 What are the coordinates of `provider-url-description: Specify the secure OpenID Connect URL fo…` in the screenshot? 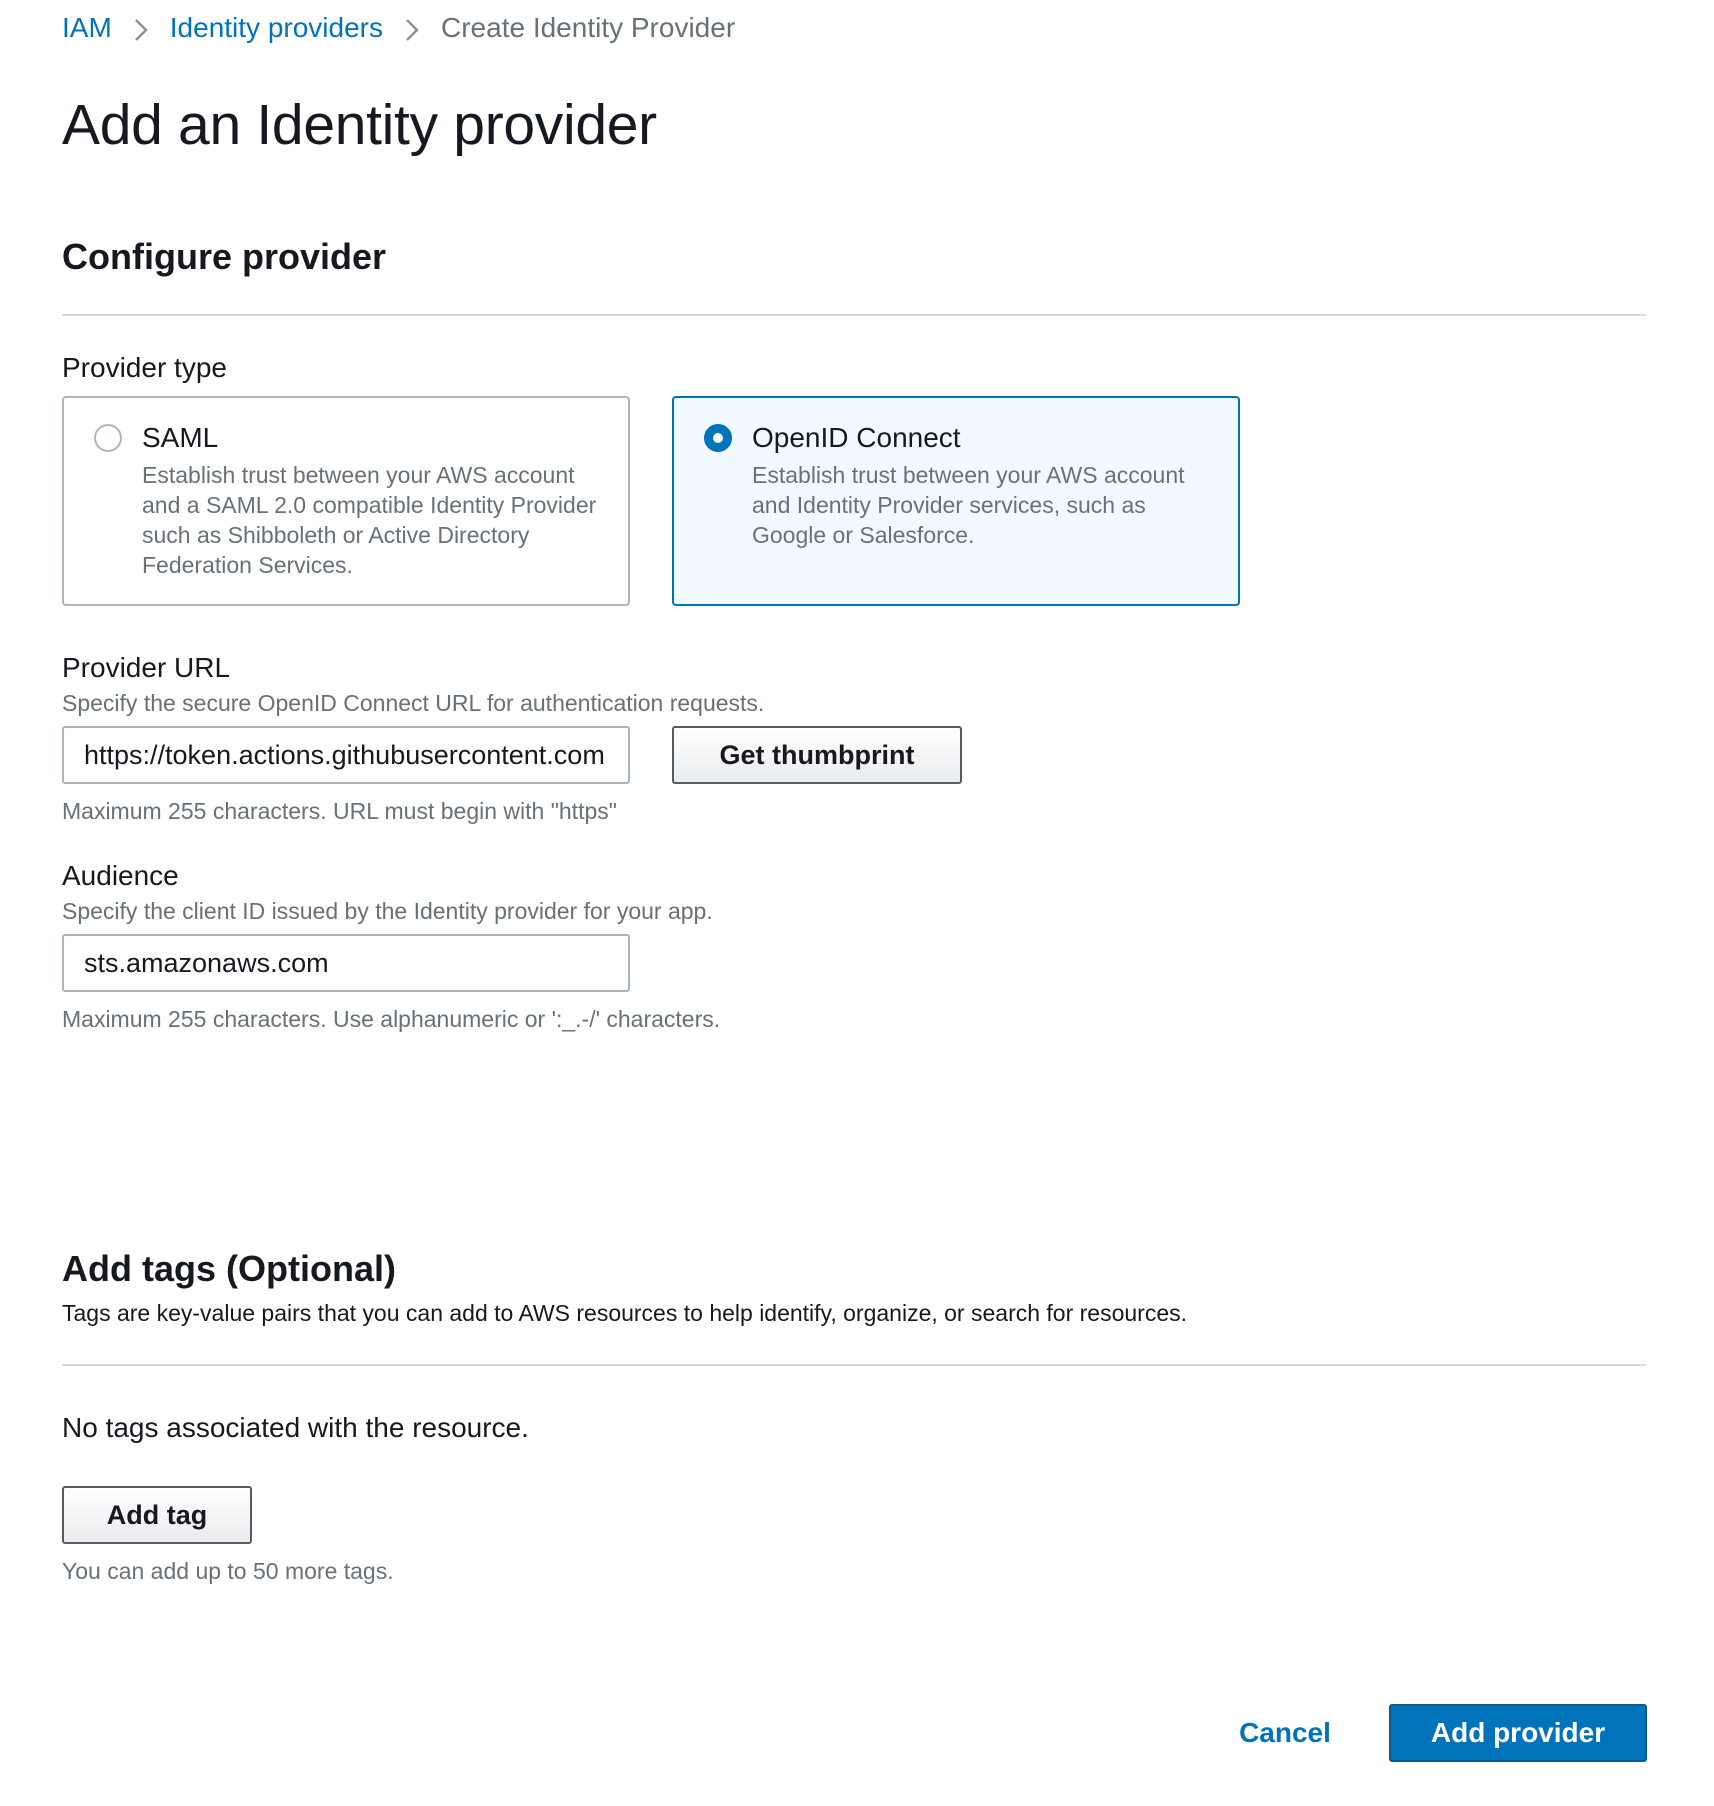 It's located at (413, 703).